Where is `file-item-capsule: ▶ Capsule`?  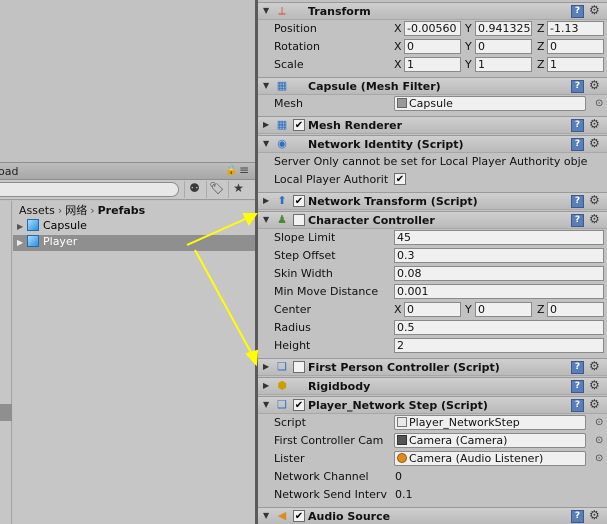 file-item-capsule: ▶ Capsule is located at coordinates (134, 227).